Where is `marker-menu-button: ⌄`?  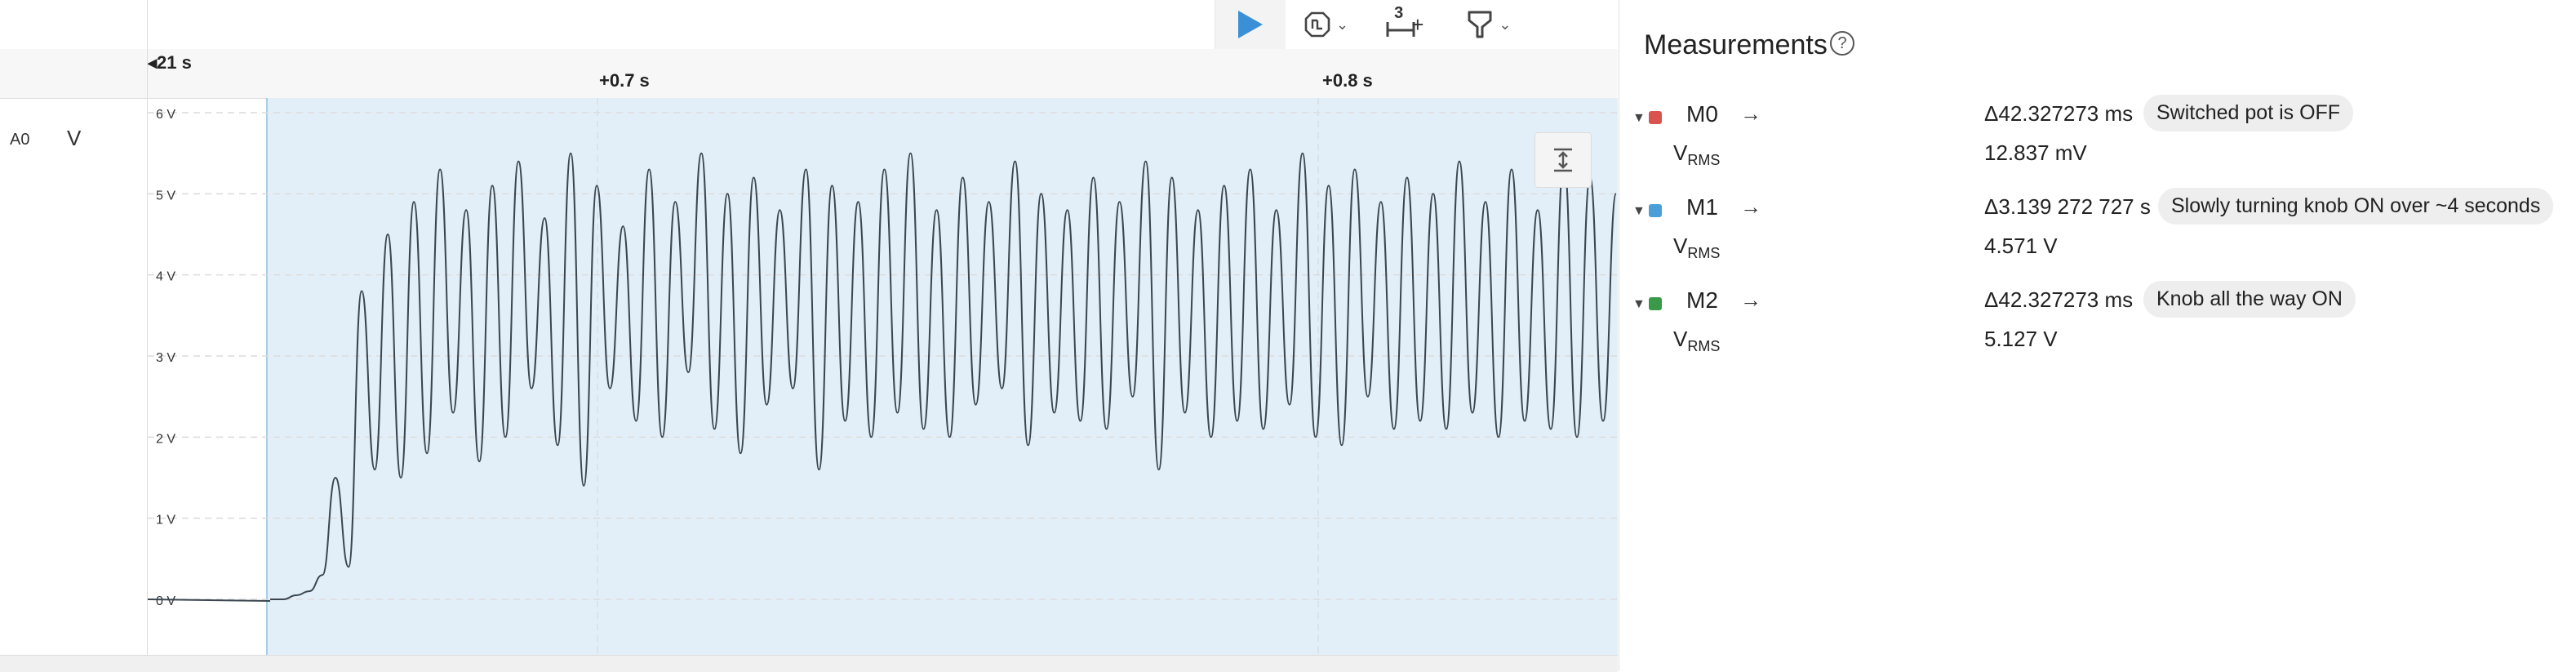 marker-menu-button: ⌄ is located at coordinates (1497, 24).